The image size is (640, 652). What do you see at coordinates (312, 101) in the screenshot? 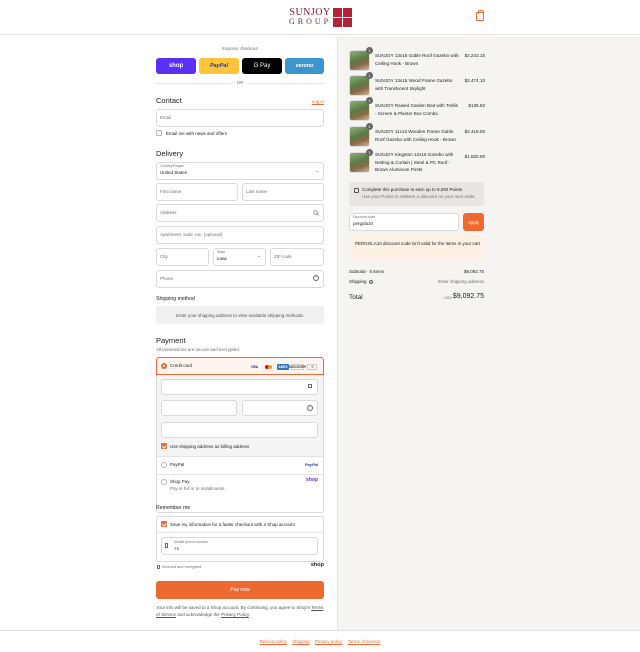
I see `login-link: Log in` at bounding box center [312, 101].